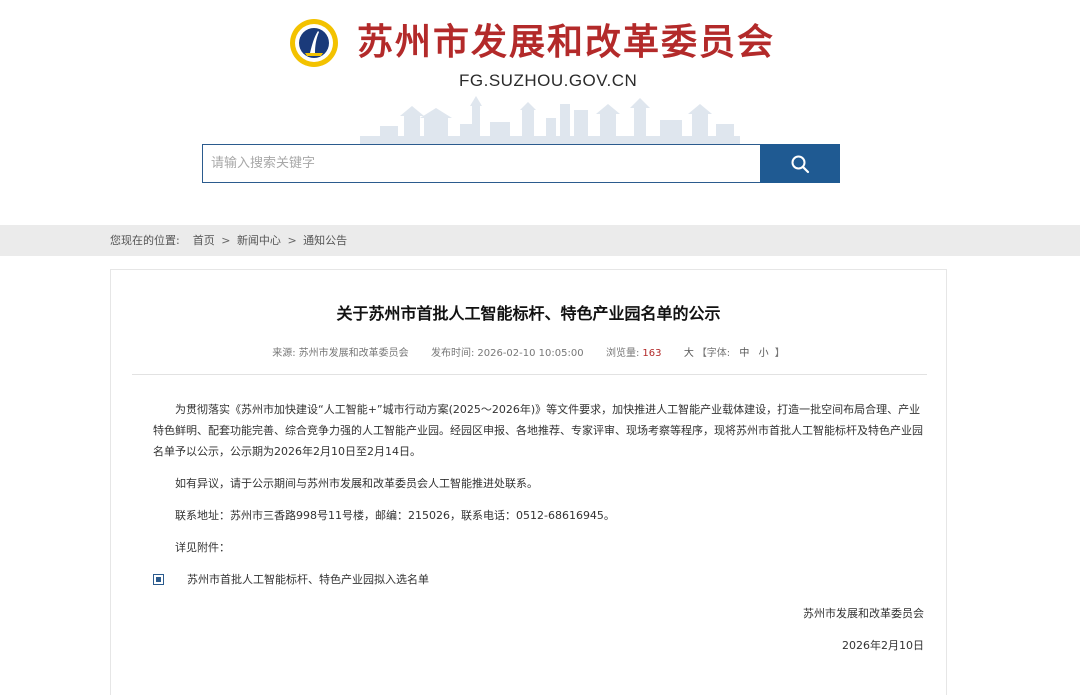  What do you see at coordinates (453, 353) in the screenshot?
I see `time-label: 发布时间:` at bounding box center [453, 353].